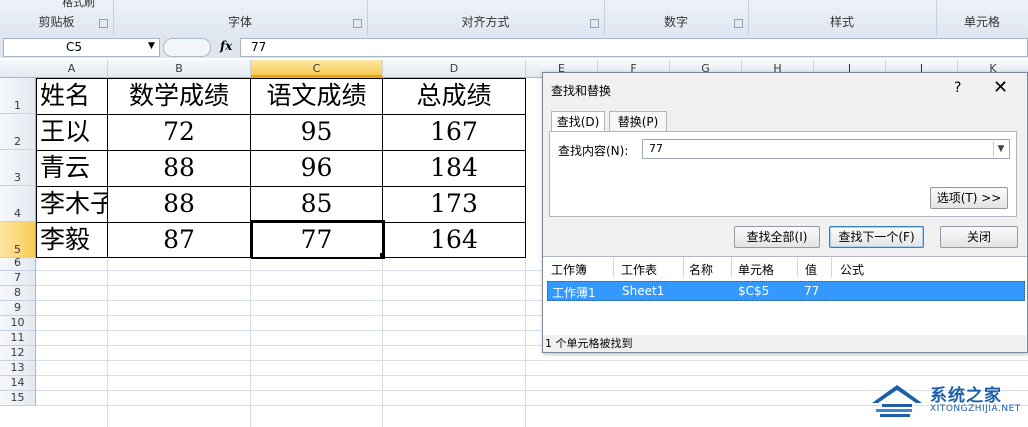  What do you see at coordinates (18, 383) in the screenshot?
I see `row-header-14: 14` at bounding box center [18, 383].